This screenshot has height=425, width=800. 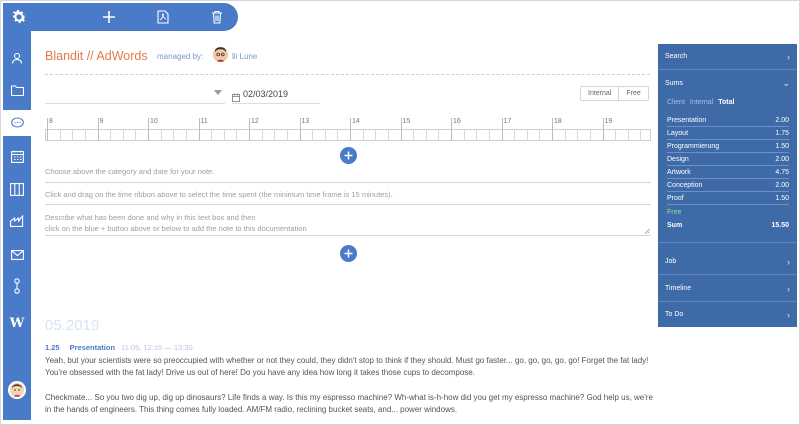 What do you see at coordinates (558, 121) in the screenshot?
I see `hour-label: 18` at bounding box center [558, 121].